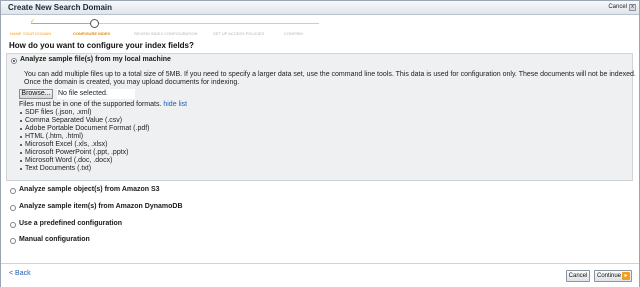 This screenshot has width=640, height=287. What do you see at coordinates (62, 23) in the screenshot?
I see `step-connector-done` at bounding box center [62, 23].